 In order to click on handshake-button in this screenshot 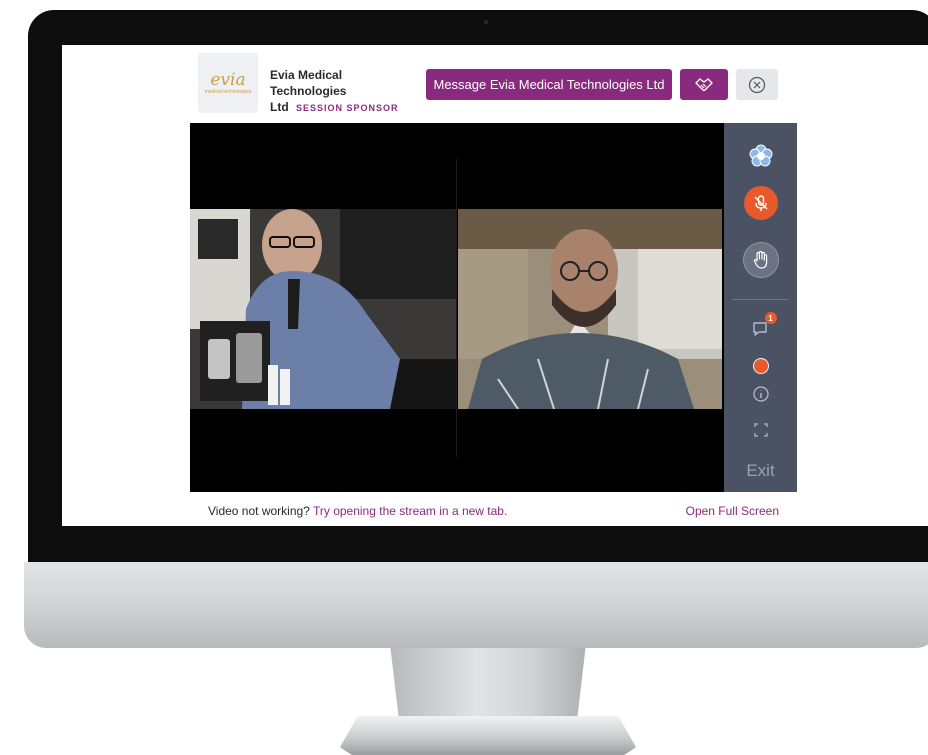, I will do `click(704, 84)`.